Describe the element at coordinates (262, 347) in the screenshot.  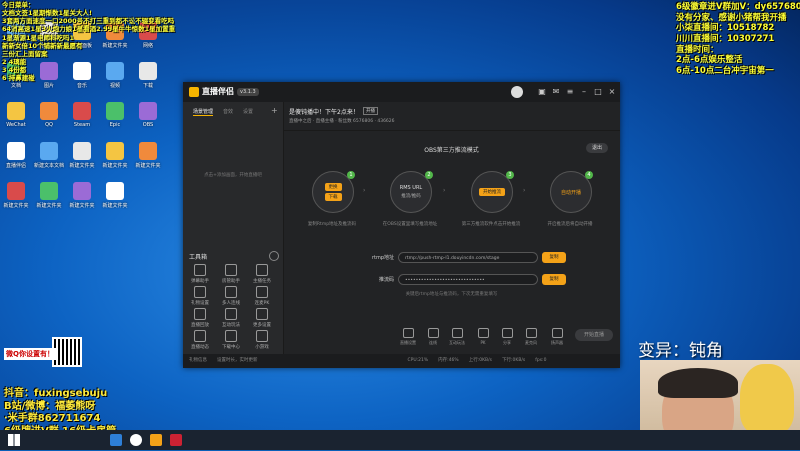
I see `tool-label: 小游戏` at that location.